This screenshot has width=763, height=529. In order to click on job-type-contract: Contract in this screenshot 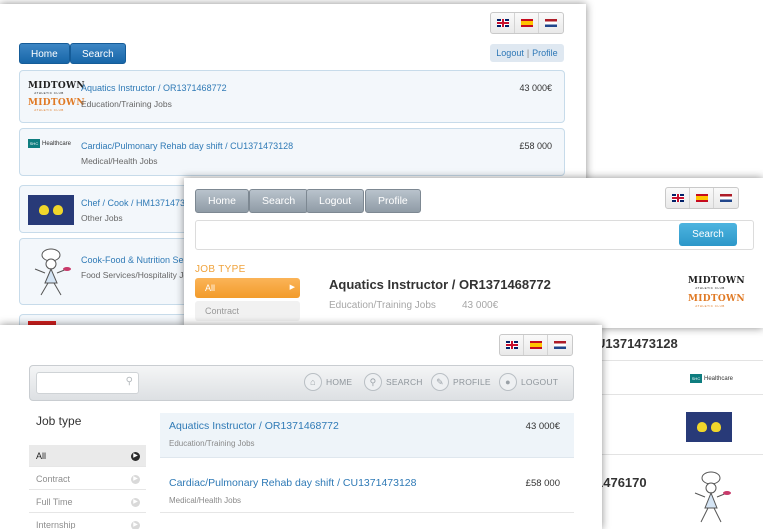, I will do `click(247, 311)`.